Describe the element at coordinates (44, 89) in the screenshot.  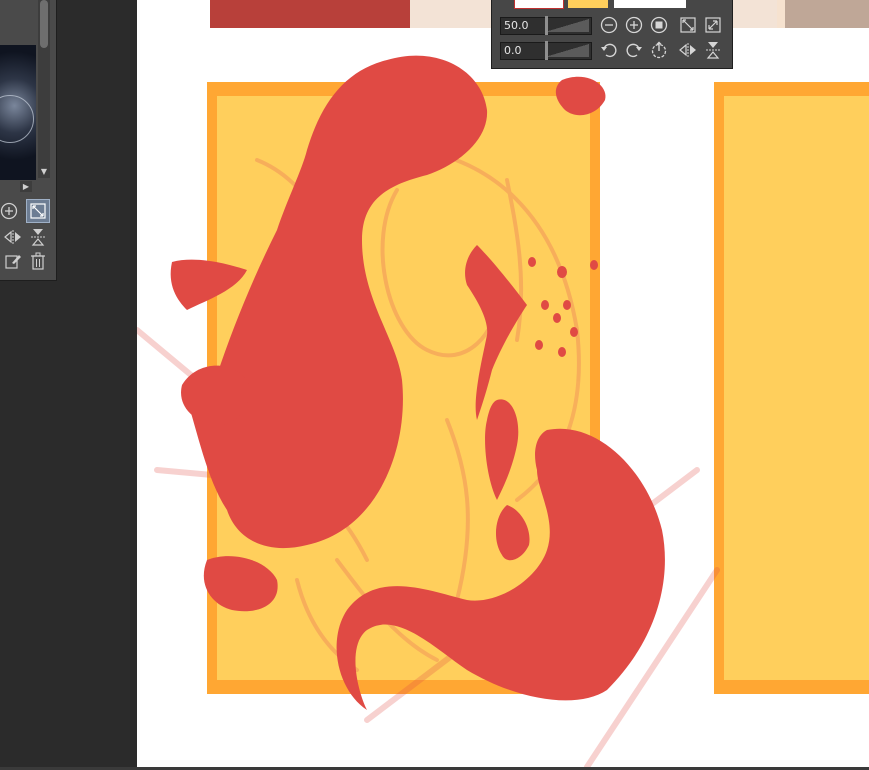
I see `navigator-scrollbar` at that location.